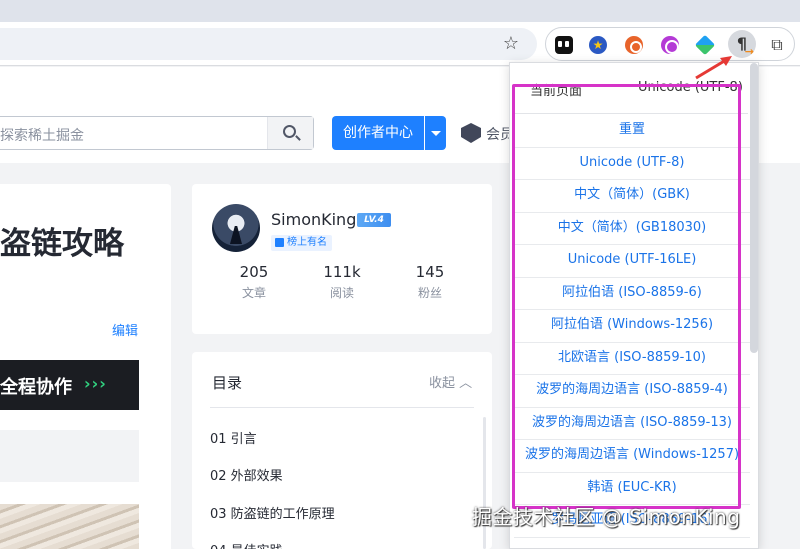  What do you see at coordinates (254, 272) in the screenshot?
I see `stat-value: 205` at bounding box center [254, 272].